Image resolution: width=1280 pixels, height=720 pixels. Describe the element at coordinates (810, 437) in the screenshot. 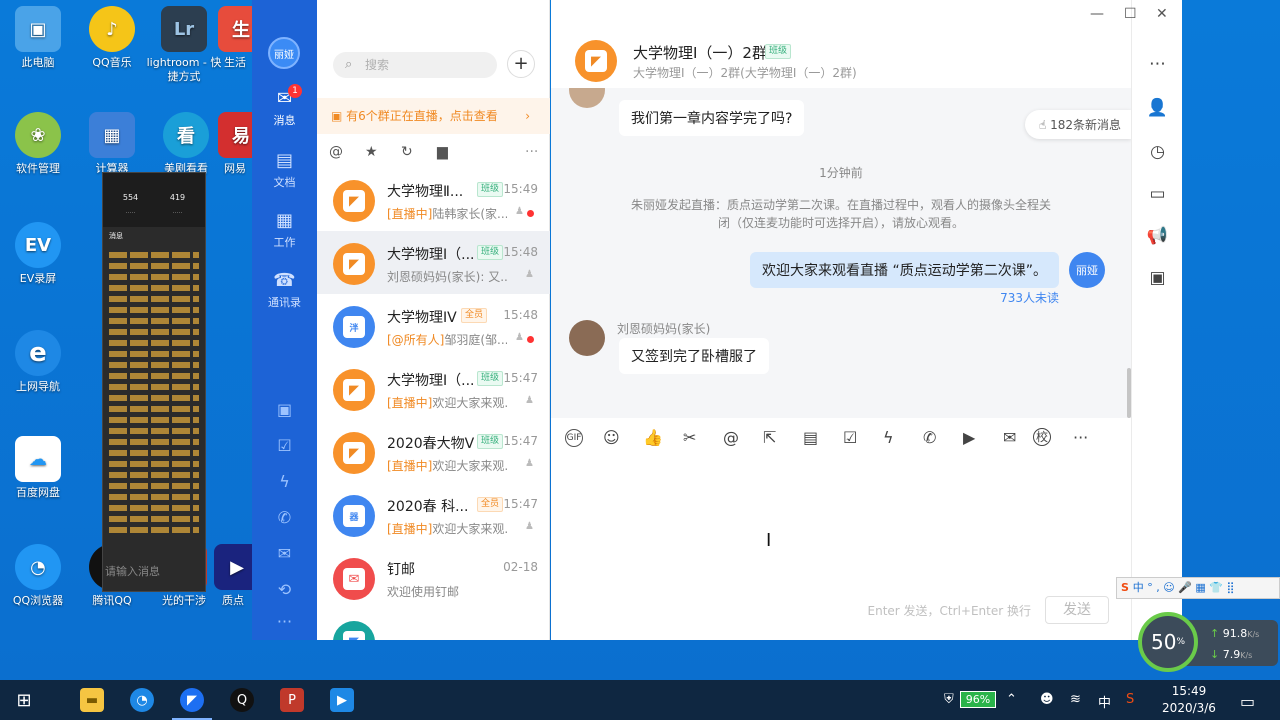

I see `calendar-icon: ▤` at that location.